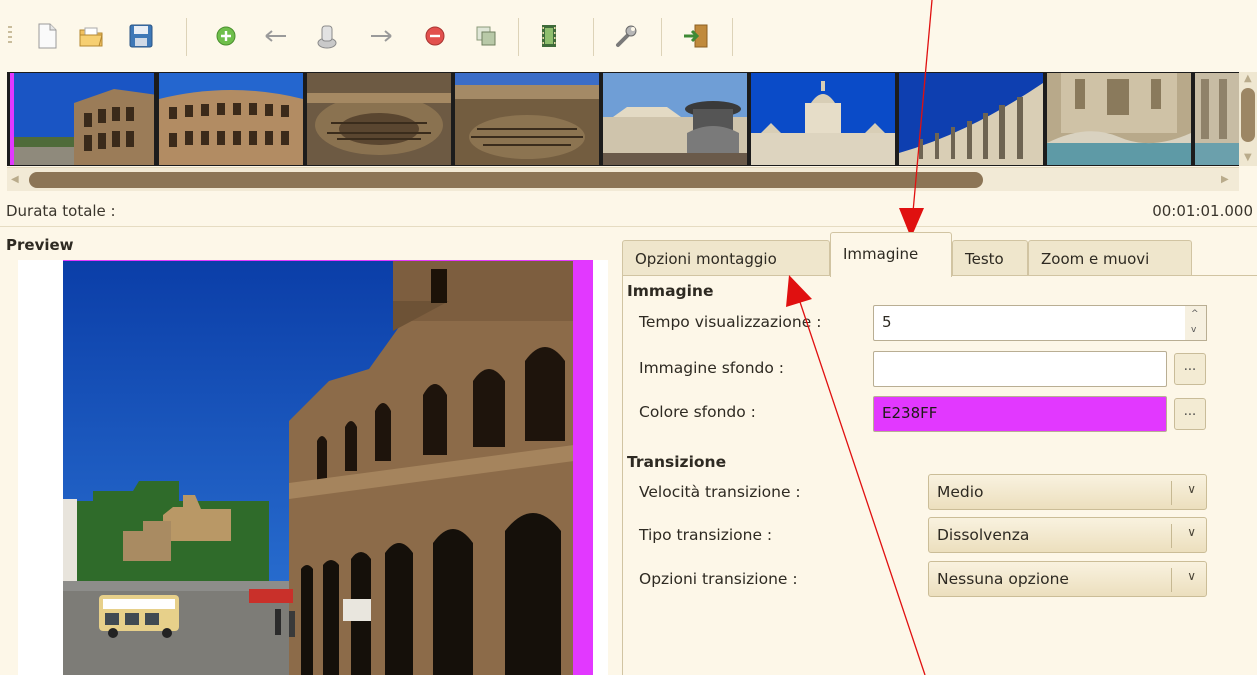  I want to click on horizontal-scroll-thumb, so click(506, 180).